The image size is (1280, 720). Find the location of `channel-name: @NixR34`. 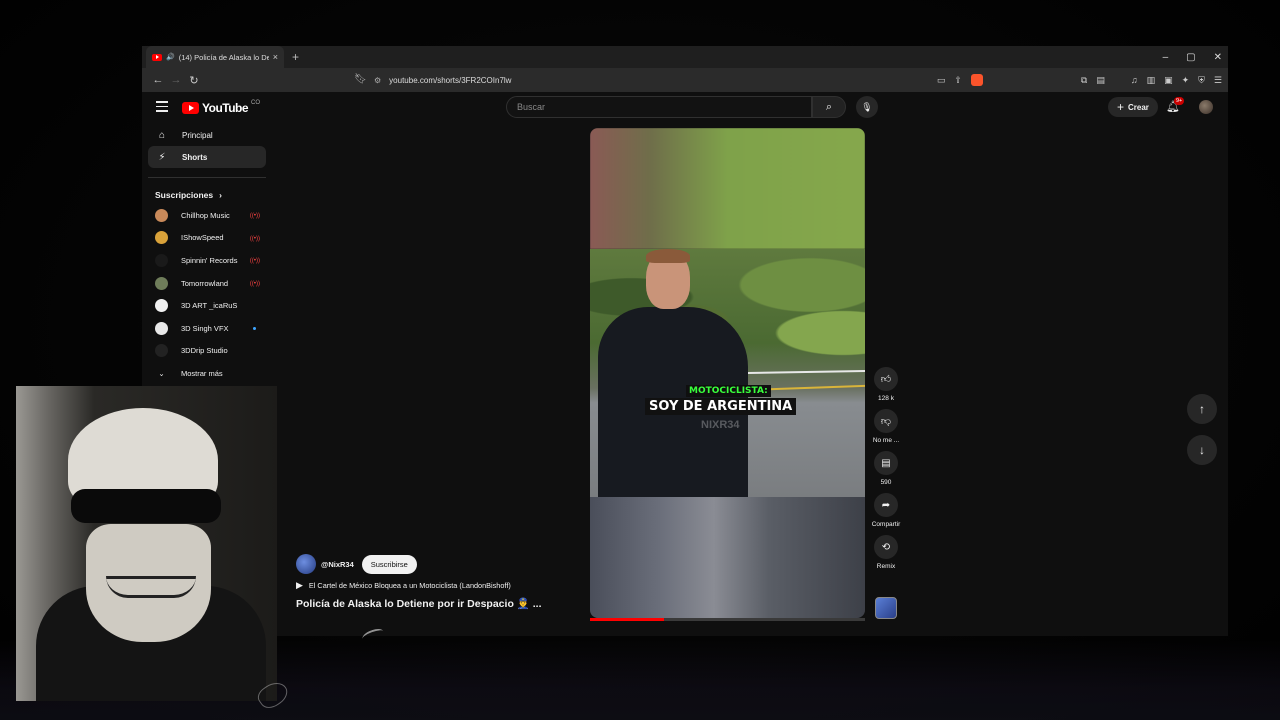

channel-name: @NixR34 is located at coordinates (337, 564).